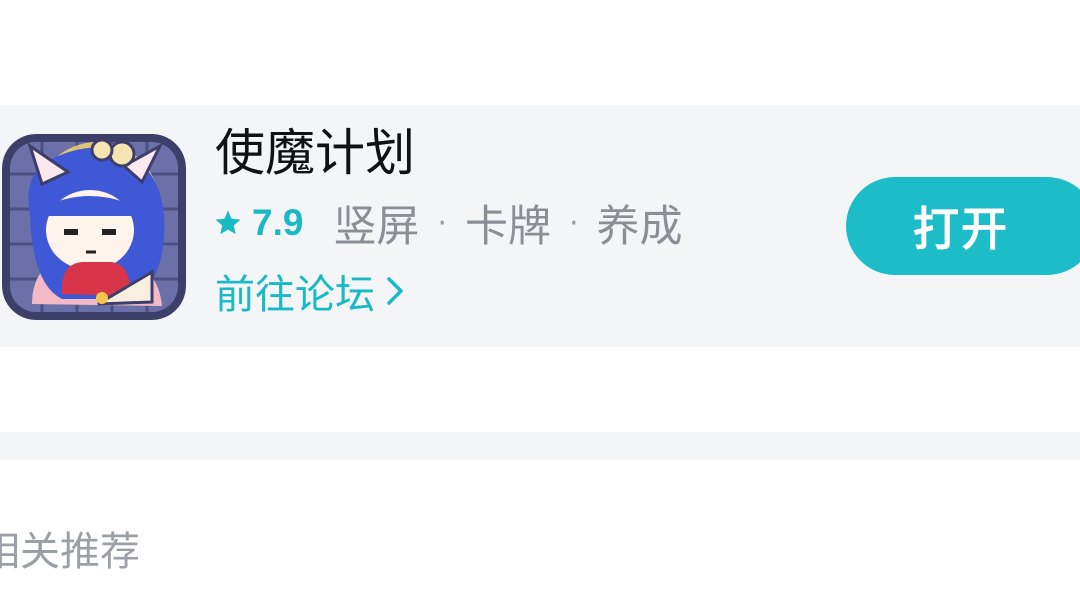  Describe the element at coordinates (395, 291) in the screenshot. I see `chevron-right-icon` at that location.